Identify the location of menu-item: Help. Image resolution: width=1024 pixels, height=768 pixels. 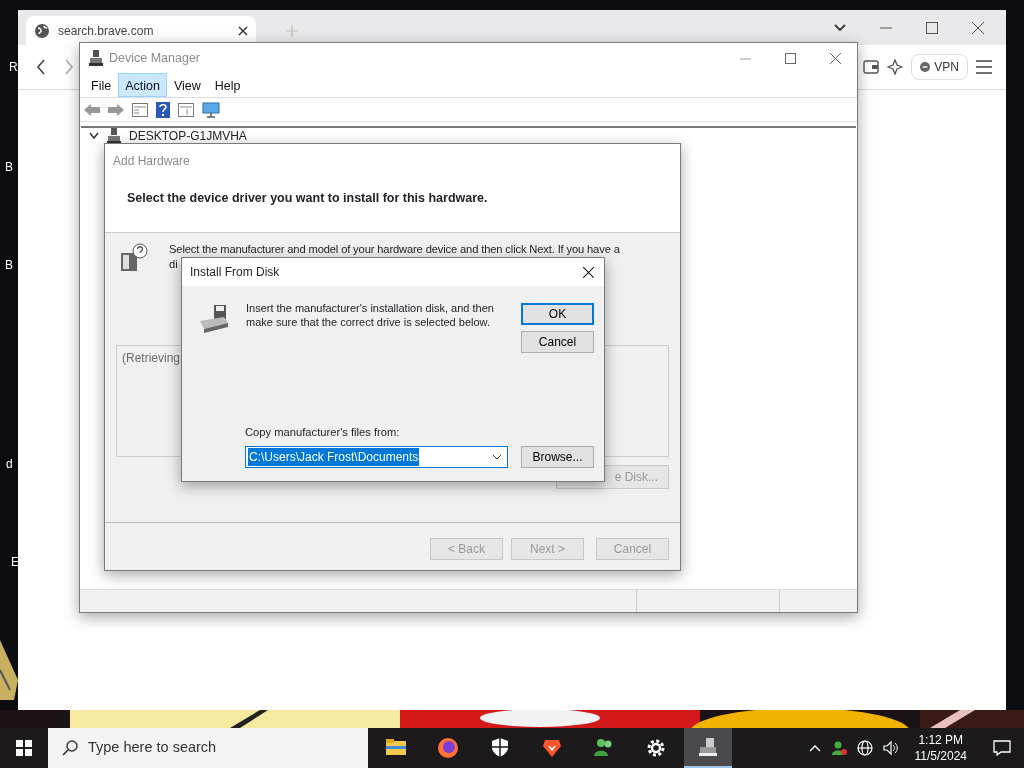
(227, 85).